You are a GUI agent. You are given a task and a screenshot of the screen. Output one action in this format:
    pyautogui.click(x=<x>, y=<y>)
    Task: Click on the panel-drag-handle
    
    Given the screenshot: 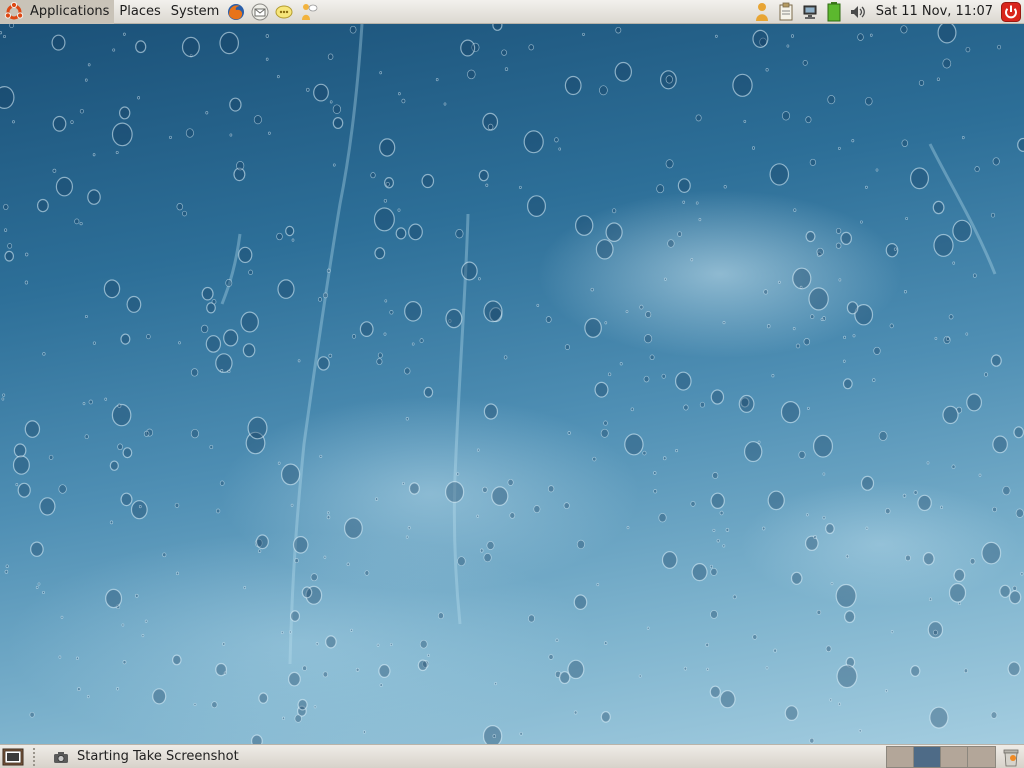 What is the action you would take?
    pyautogui.click(x=37, y=756)
    